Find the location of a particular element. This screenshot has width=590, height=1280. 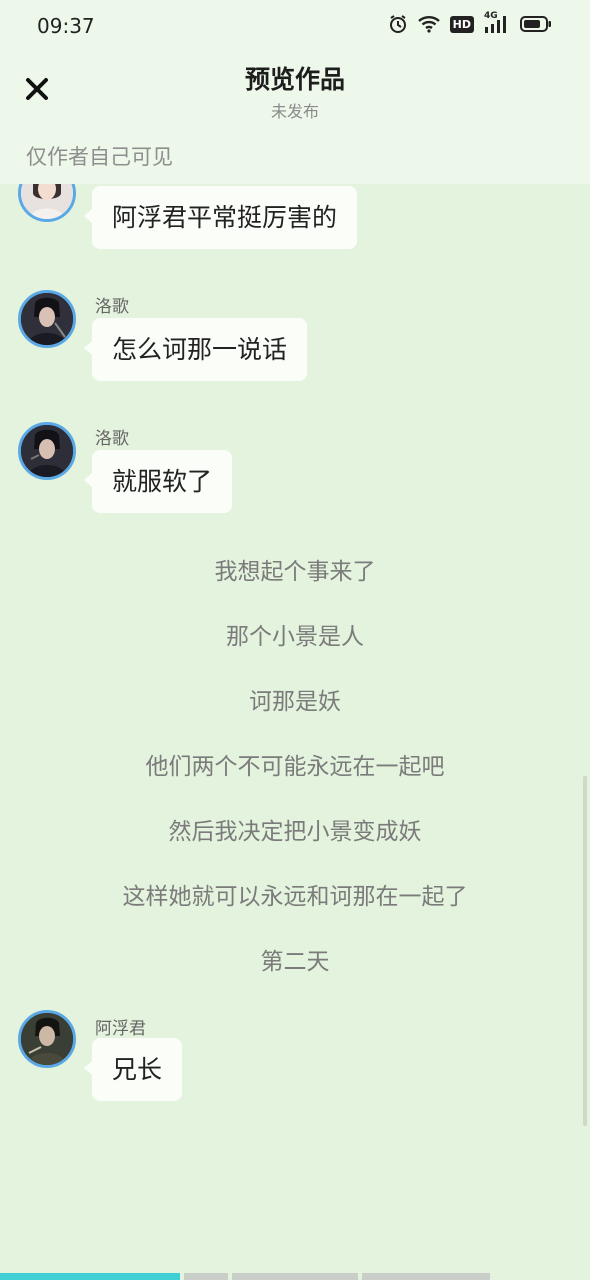

visibility-note: 仅作者自己可见 is located at coordinates (99, 157).